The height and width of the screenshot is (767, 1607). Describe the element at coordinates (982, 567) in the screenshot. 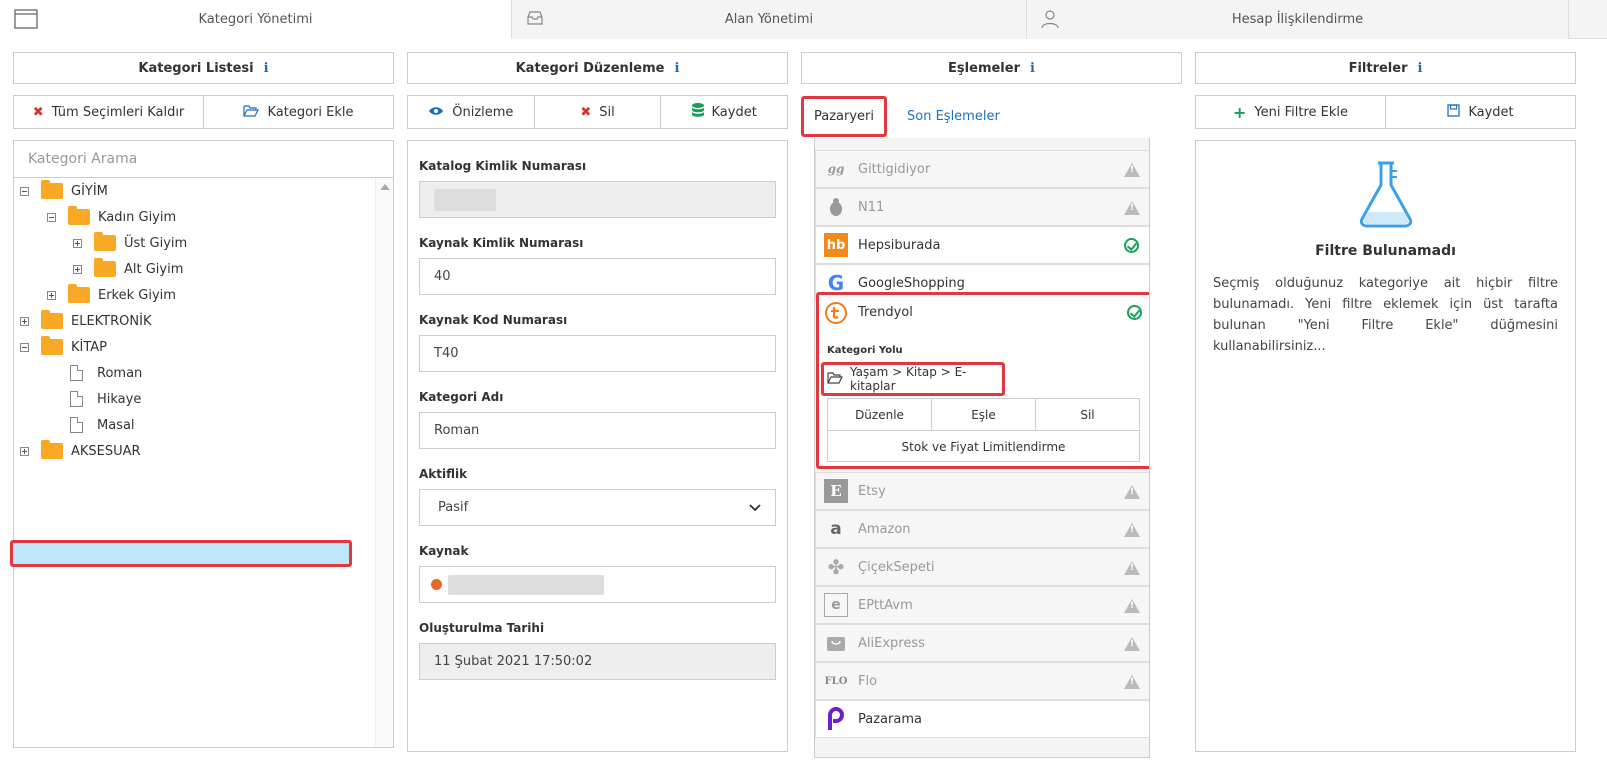

I see `marketplace-ciceksepeti: ✤ ÇiçekSepeti` at that location.